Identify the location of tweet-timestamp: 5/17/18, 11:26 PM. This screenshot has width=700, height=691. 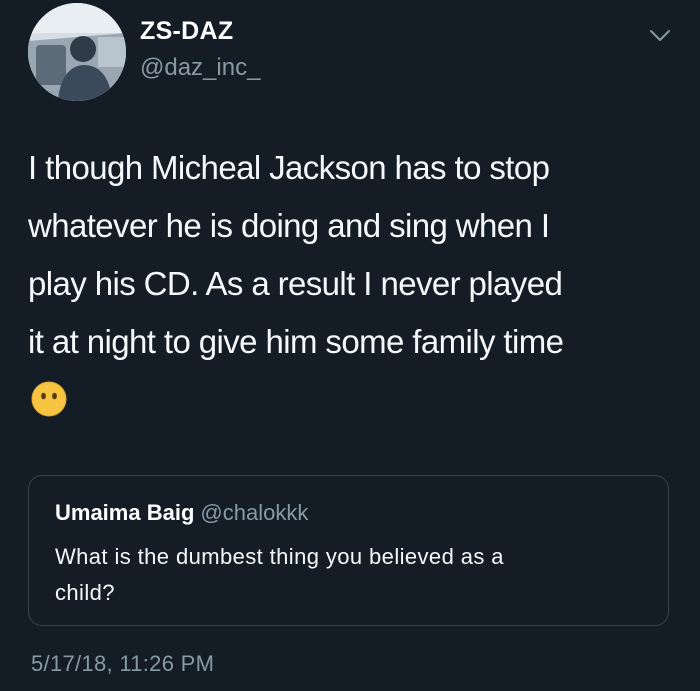
(122, 664).